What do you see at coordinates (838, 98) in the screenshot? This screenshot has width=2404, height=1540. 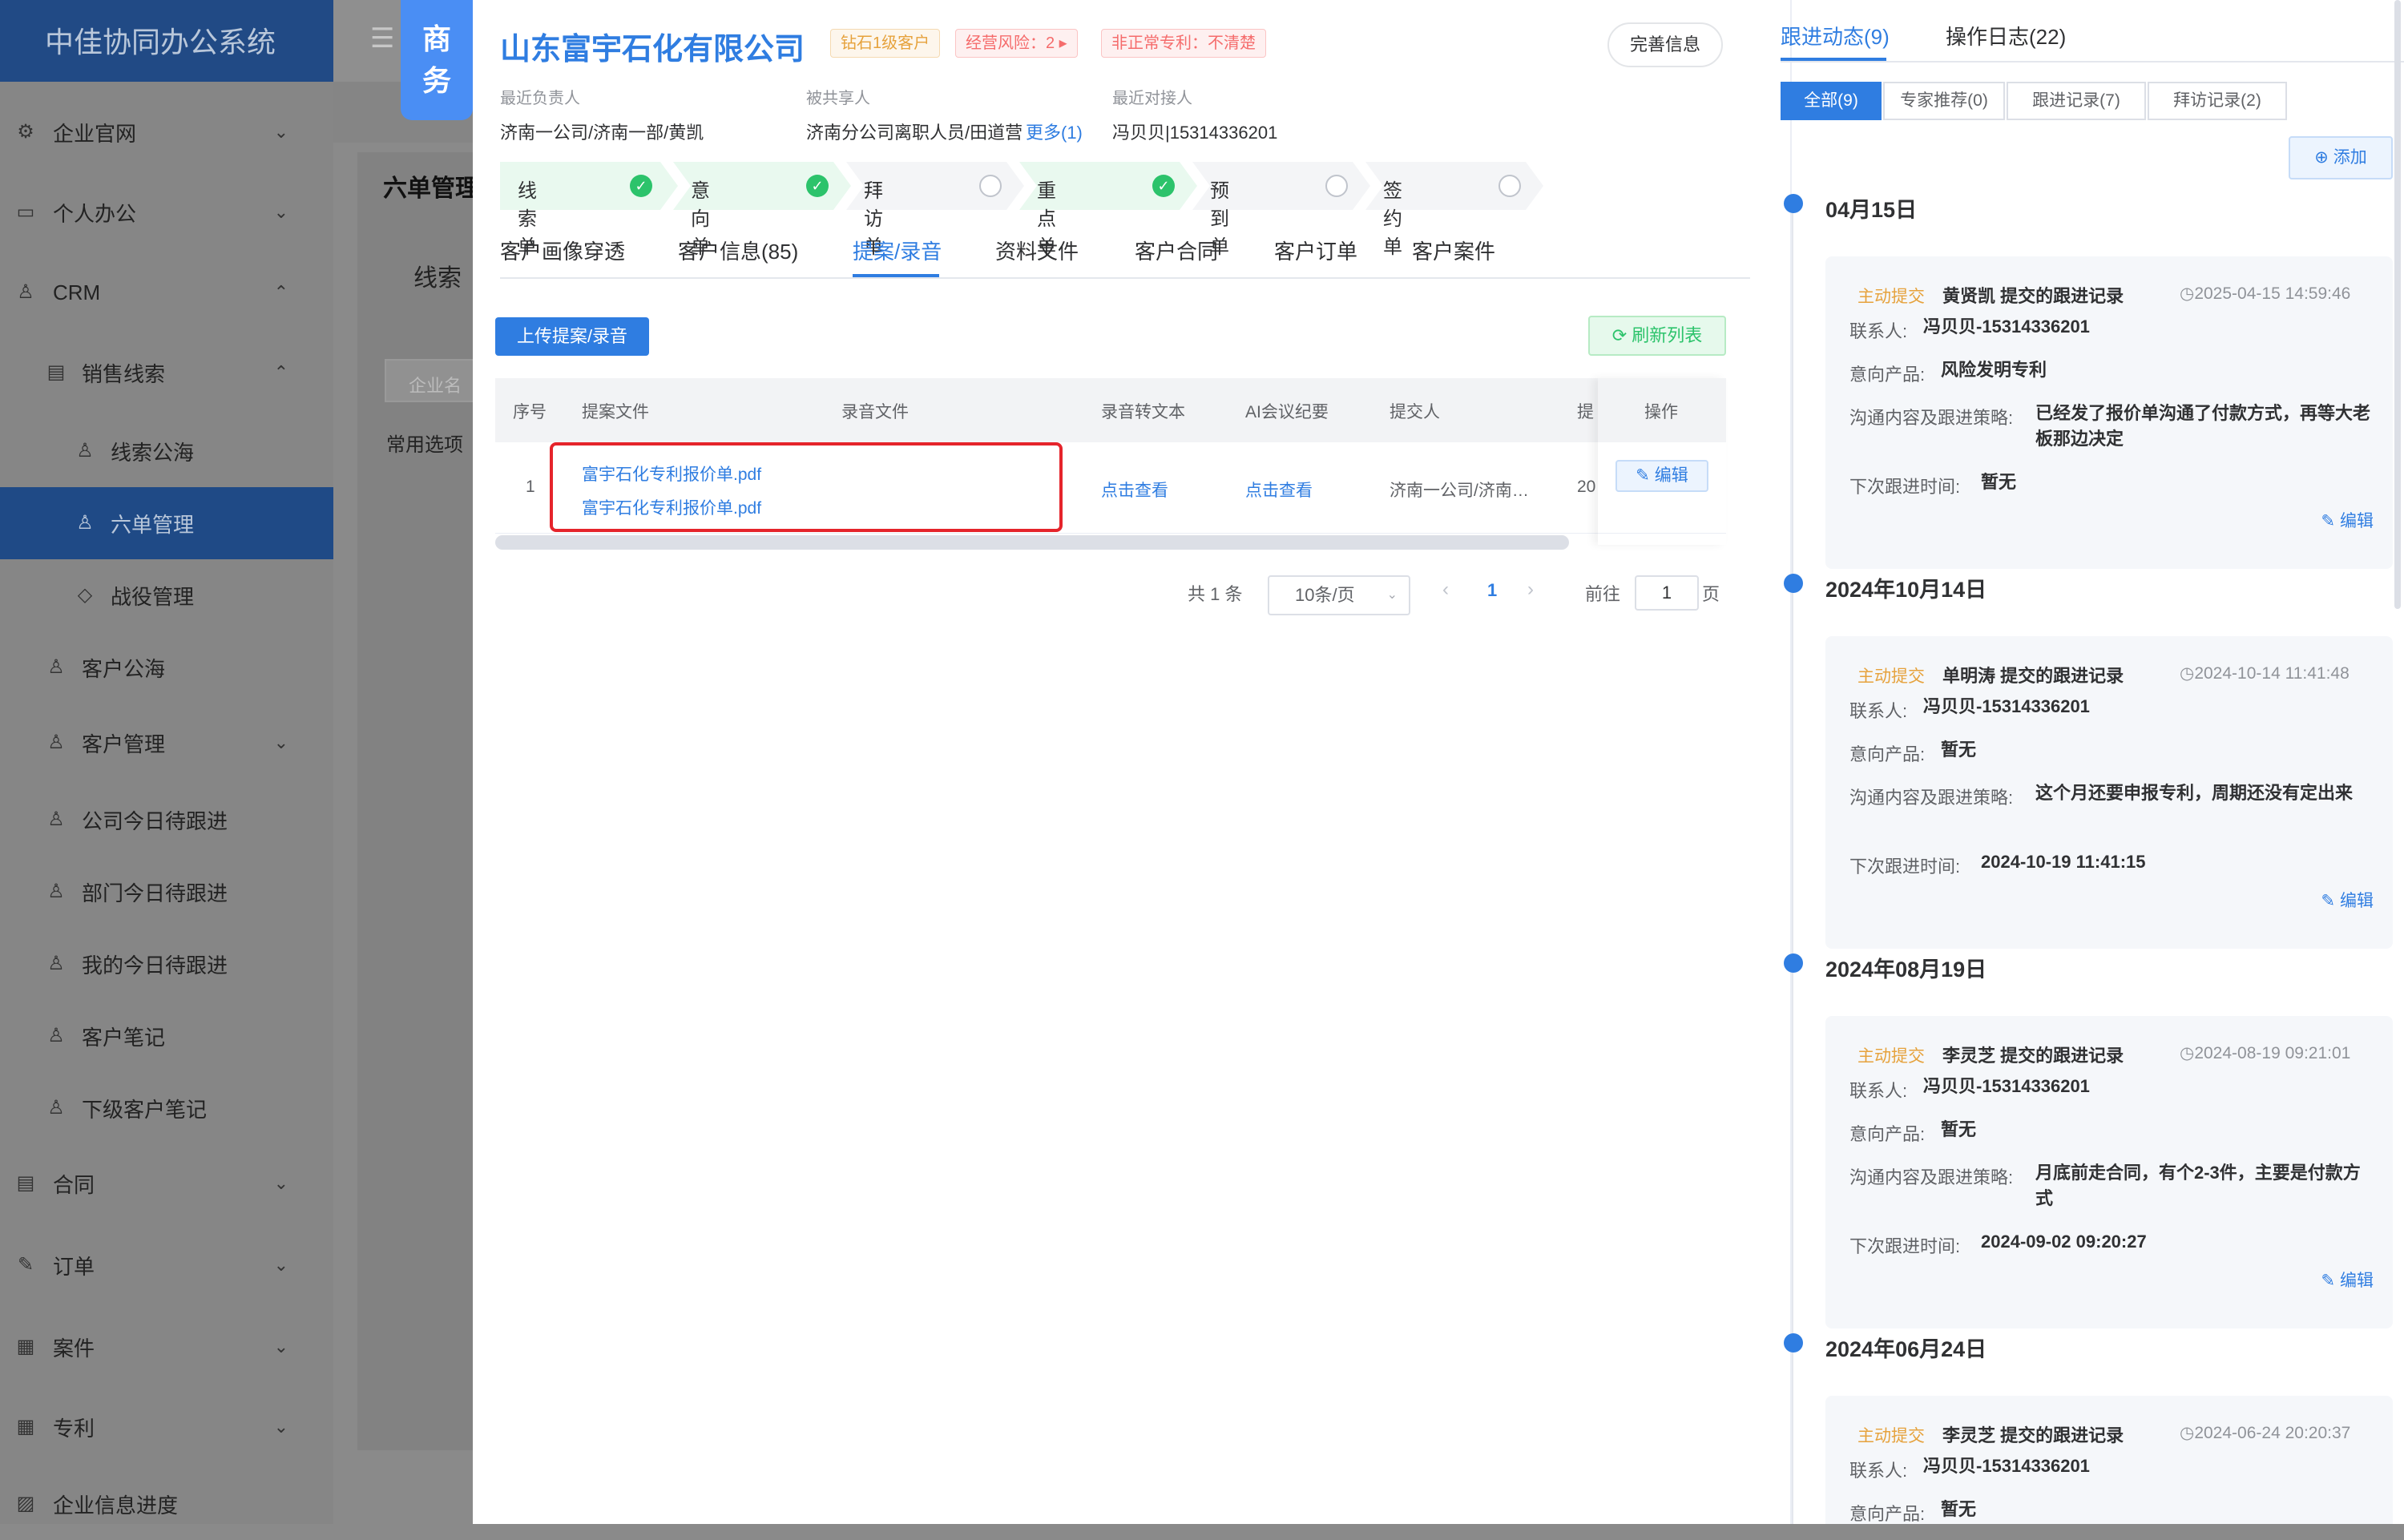 I see `shared-label: 被共享人` at bounding box center [838, 98].